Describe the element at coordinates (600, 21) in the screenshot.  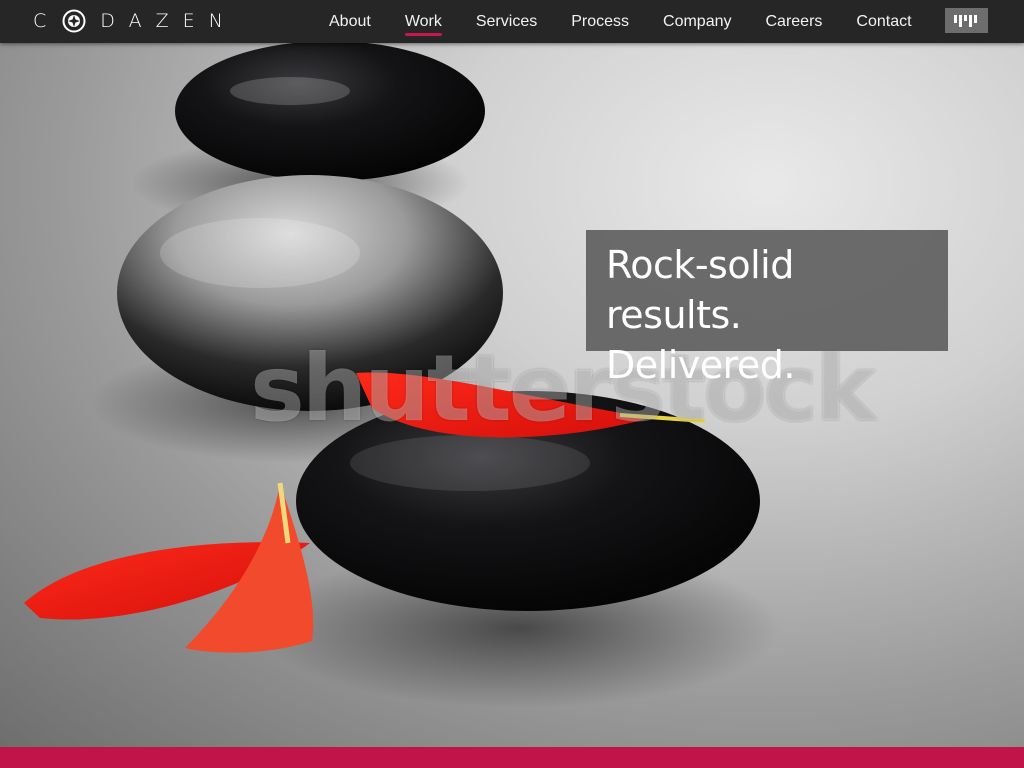
I see `nav-item-process: Process` at that location.